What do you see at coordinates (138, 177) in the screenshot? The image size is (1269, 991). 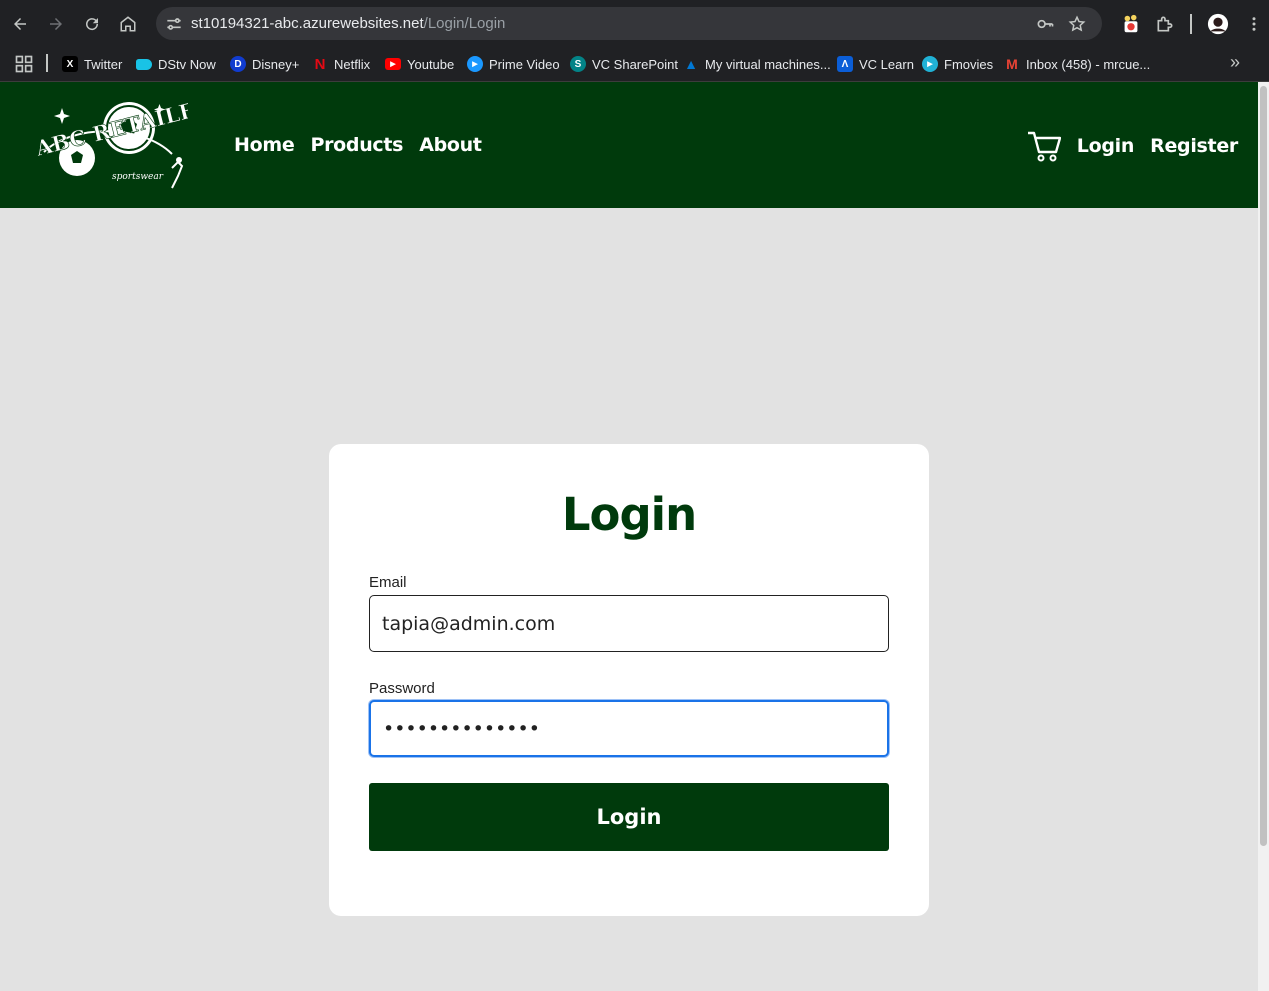 I see `logo-subtext: sportswear` at bounding box center [138, 177].